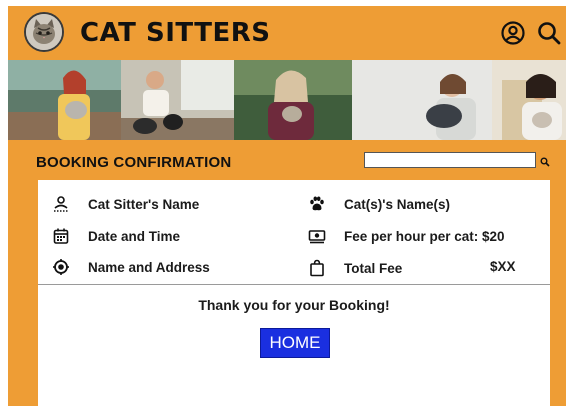 The width and height of the screenshot is (574, 406). I want to click on divider, so click(294, 284).